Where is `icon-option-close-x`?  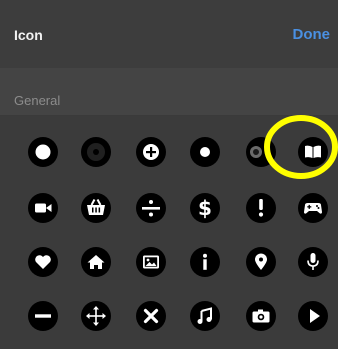 icon-option-close-x is located at coordinates (151, 316).